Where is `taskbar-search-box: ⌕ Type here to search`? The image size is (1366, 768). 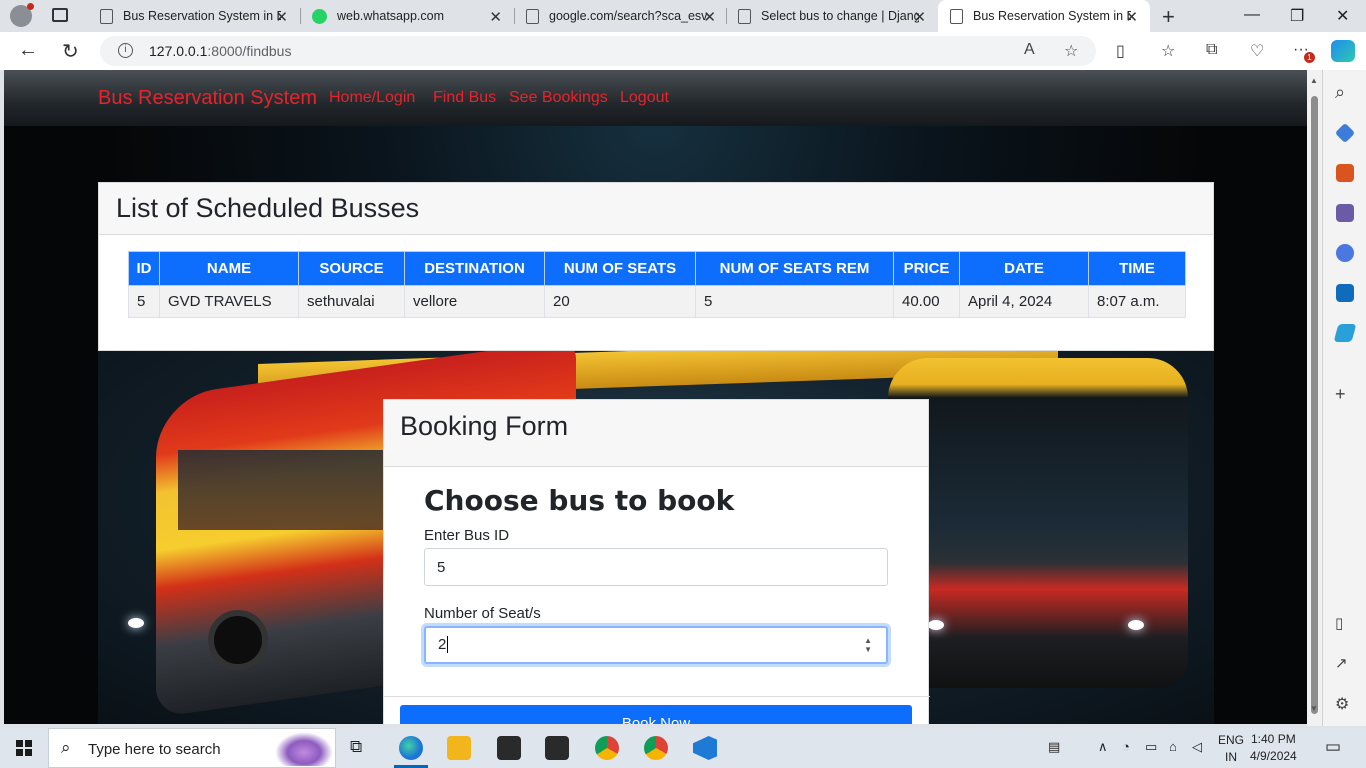
taskbar-search-box: ⌕ Type here to search is located at coordinates (192, 748).